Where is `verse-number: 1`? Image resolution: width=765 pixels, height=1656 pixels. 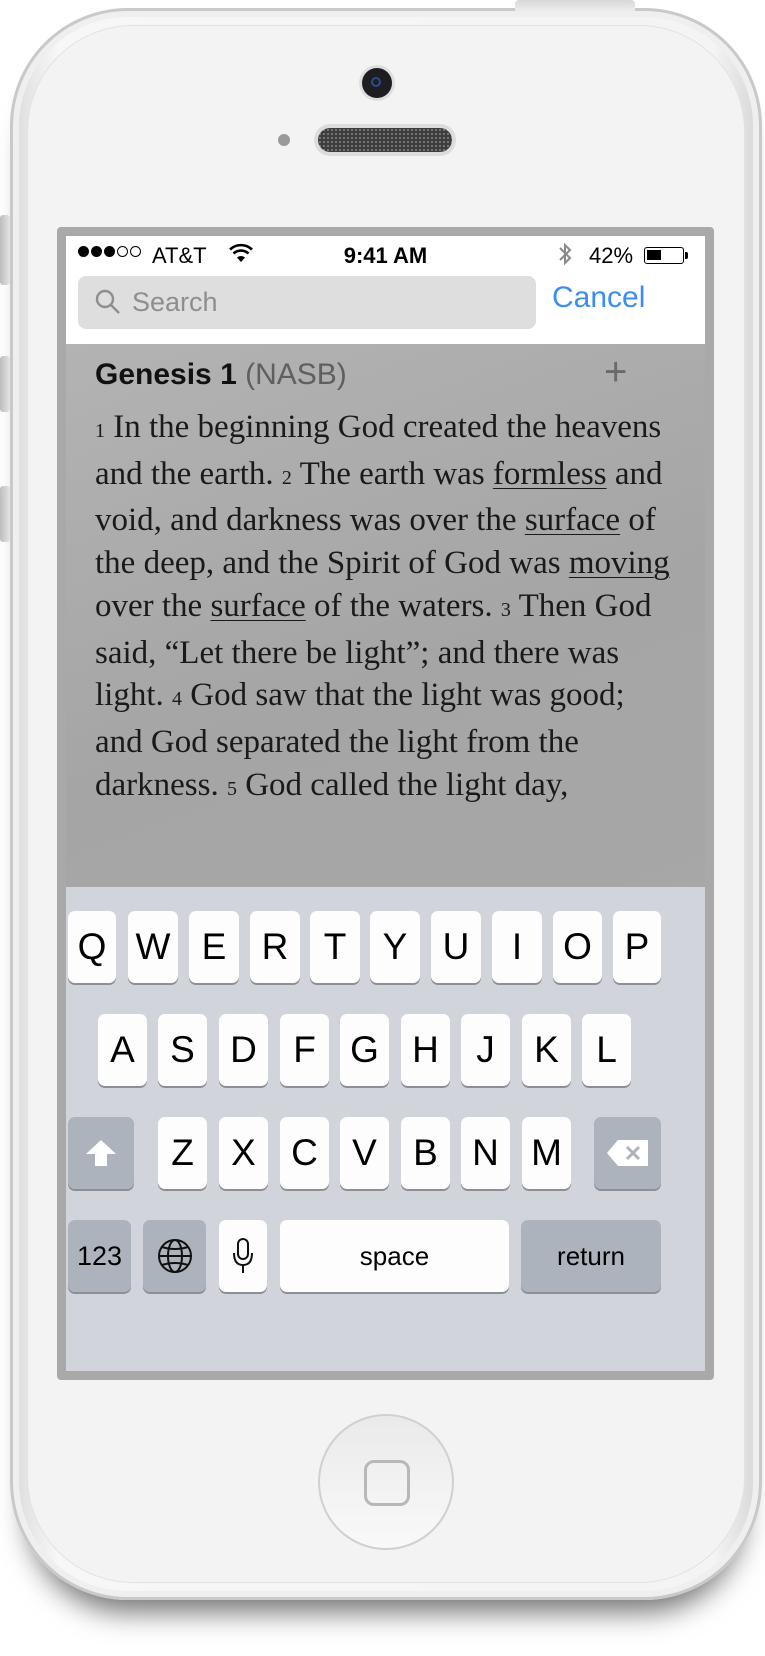
verse-number: 1 is located at coordinates (100, 431).